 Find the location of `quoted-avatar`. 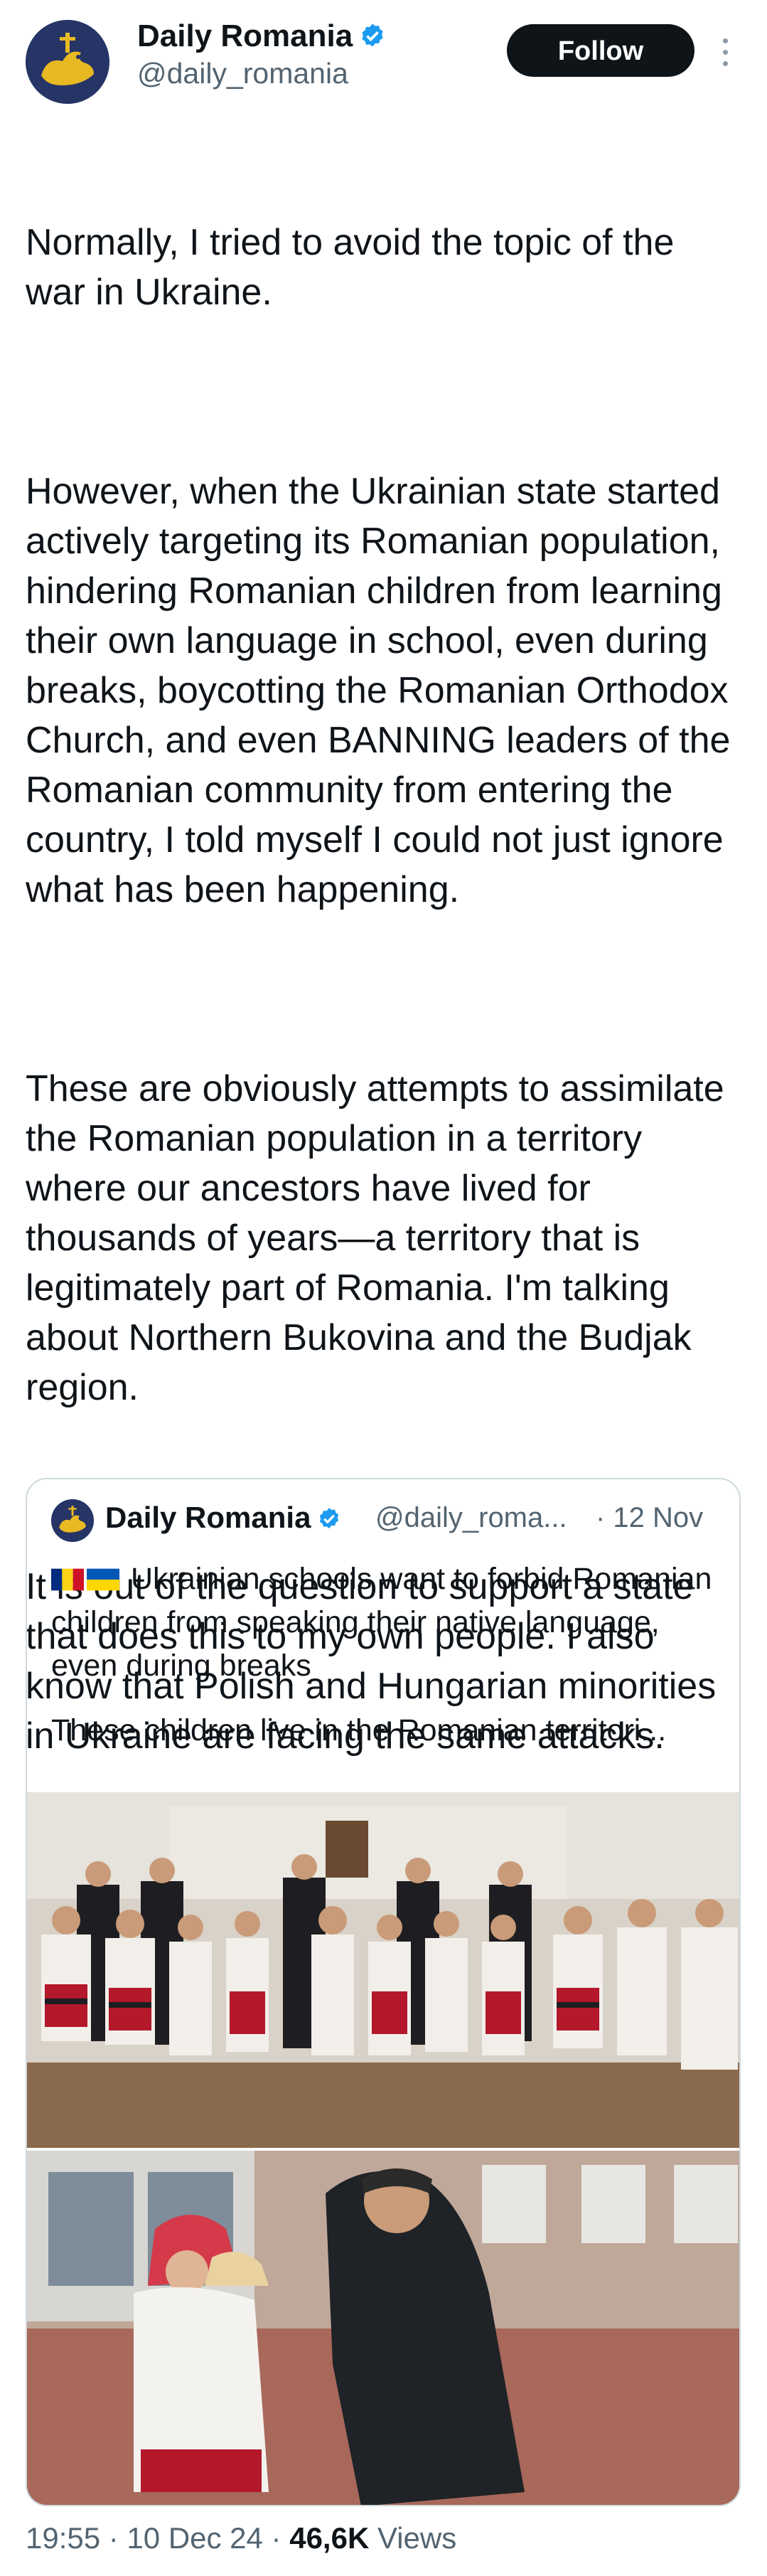

quoted-avatar is located at coordinates (72, 1520).